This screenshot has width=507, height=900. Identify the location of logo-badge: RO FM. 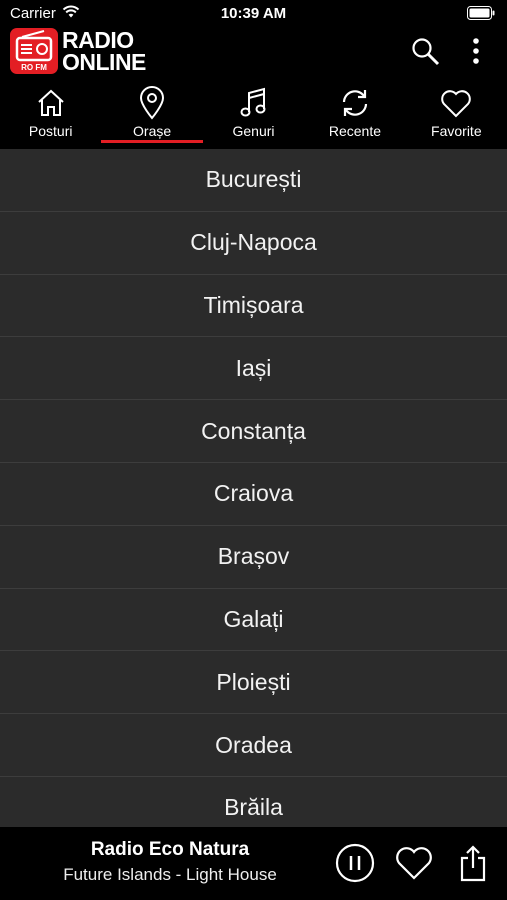
(34, 67).